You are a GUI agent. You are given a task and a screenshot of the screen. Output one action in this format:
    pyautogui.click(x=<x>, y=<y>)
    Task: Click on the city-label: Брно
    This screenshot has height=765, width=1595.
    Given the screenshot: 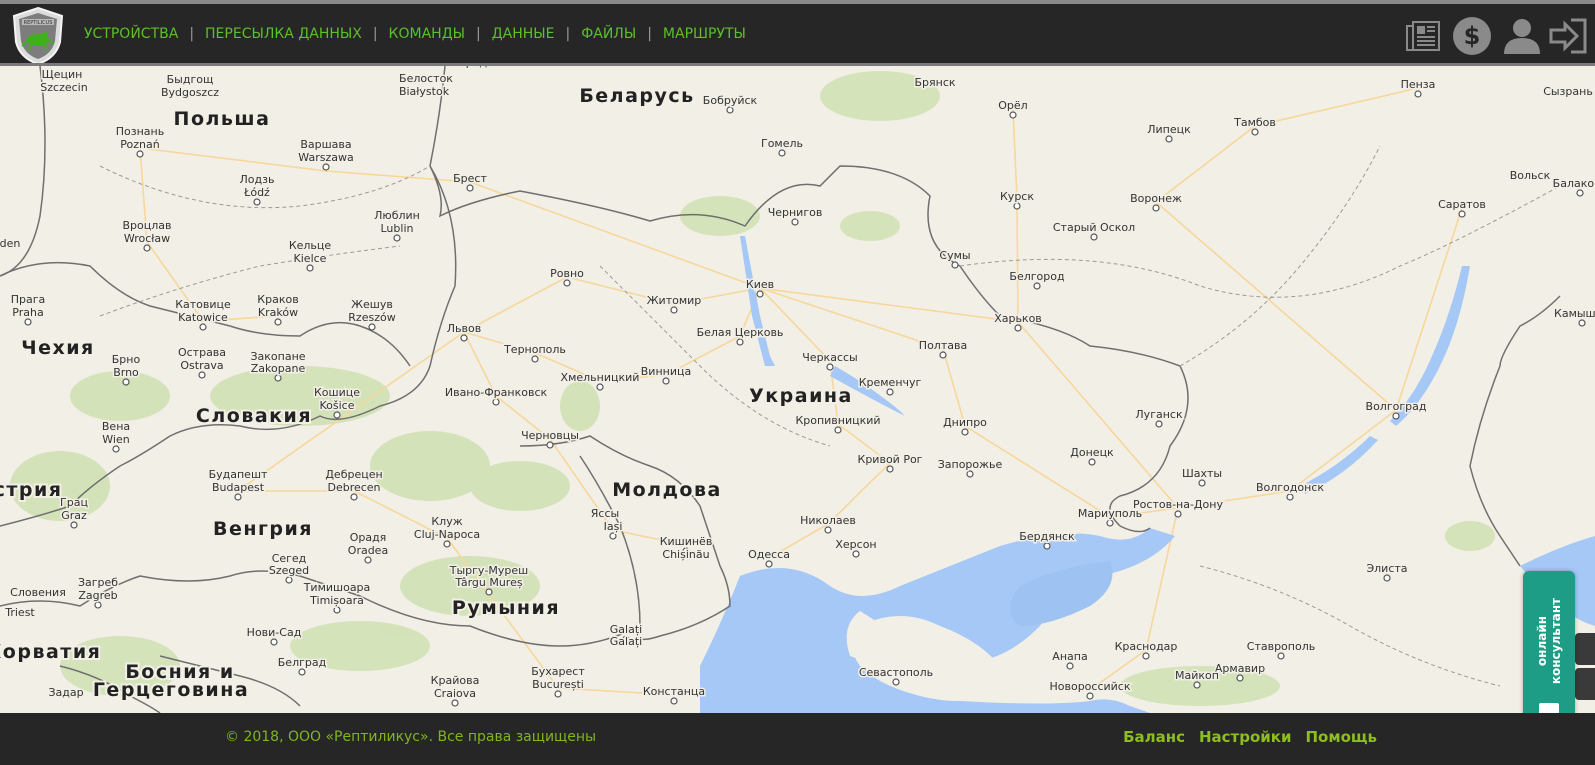 What is the action you would take?
    pyautogui.click(x=126, y=359)
    